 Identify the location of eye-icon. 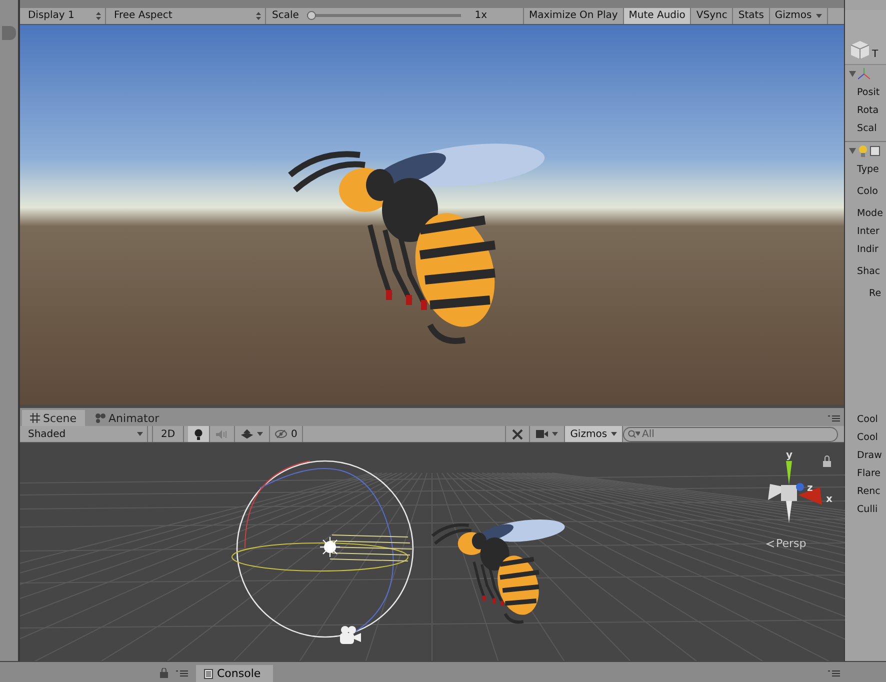
(281, 434).